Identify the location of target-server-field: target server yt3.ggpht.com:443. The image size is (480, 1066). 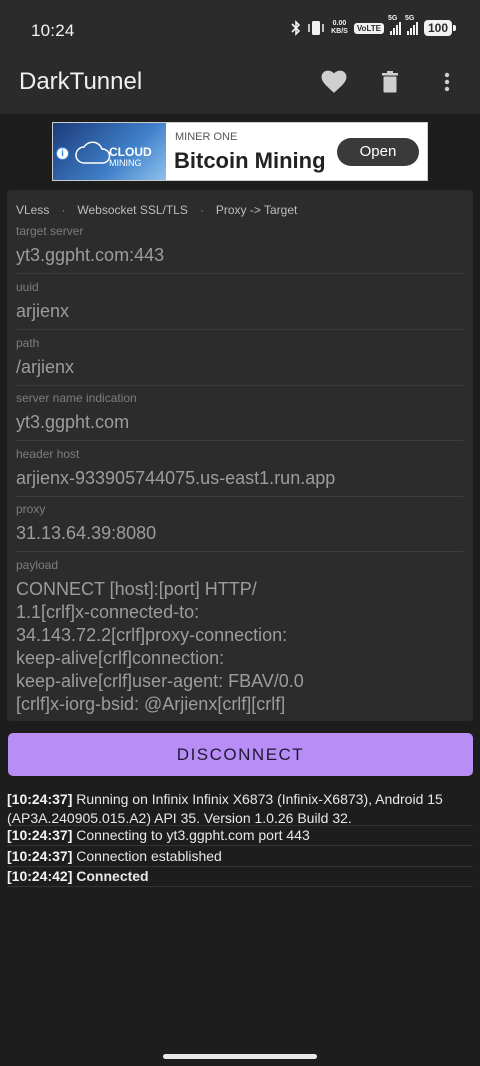
(239, 249).